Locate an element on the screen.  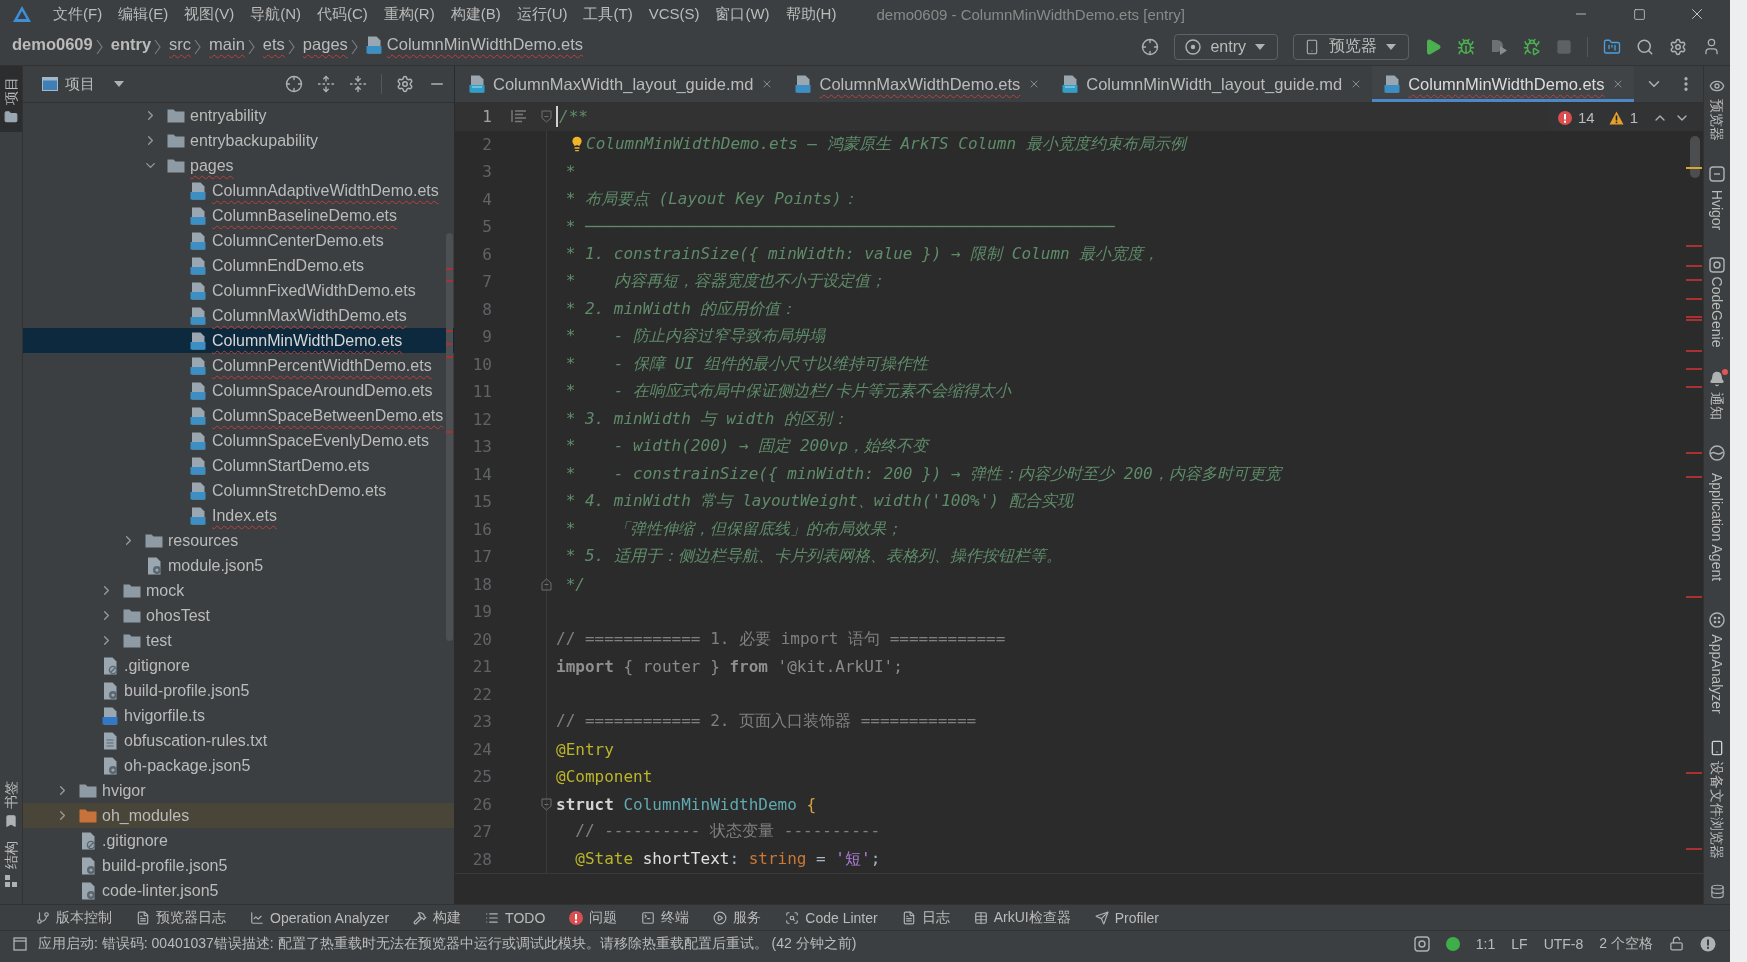
status-message: 应用启动: 错误码: 00401037错误描述: 配置了热重载时无法在预览器中运行或调试此模块。请移除热重载配置后重试。 (42 分钟之前) is located at coordinates (447, 943).